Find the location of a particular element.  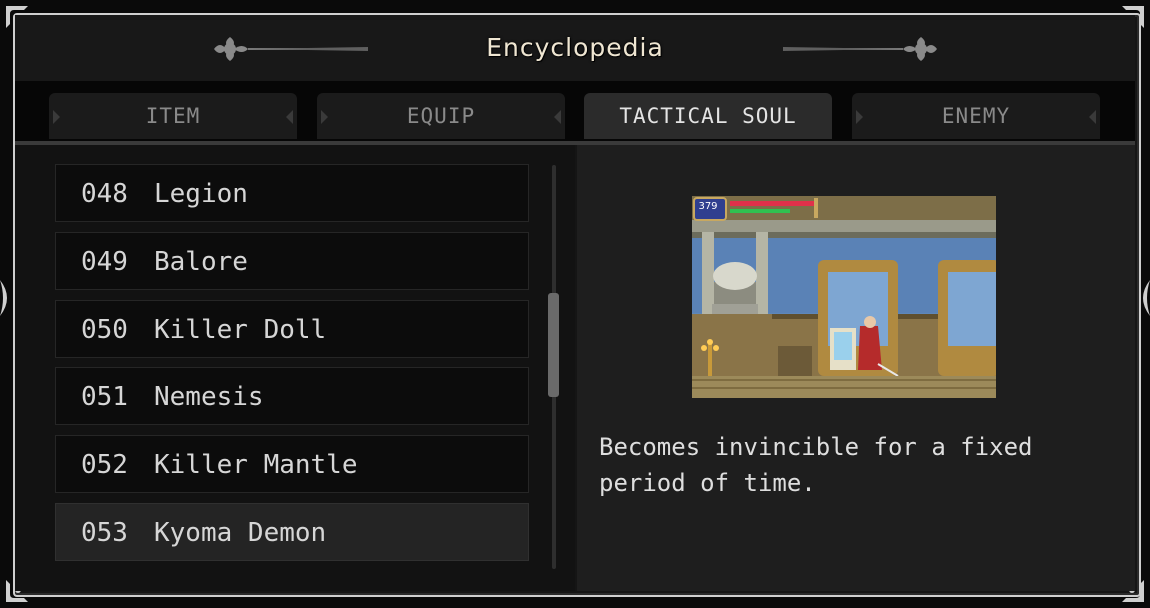

item-number: 052 is located at coordinates (104, 465).